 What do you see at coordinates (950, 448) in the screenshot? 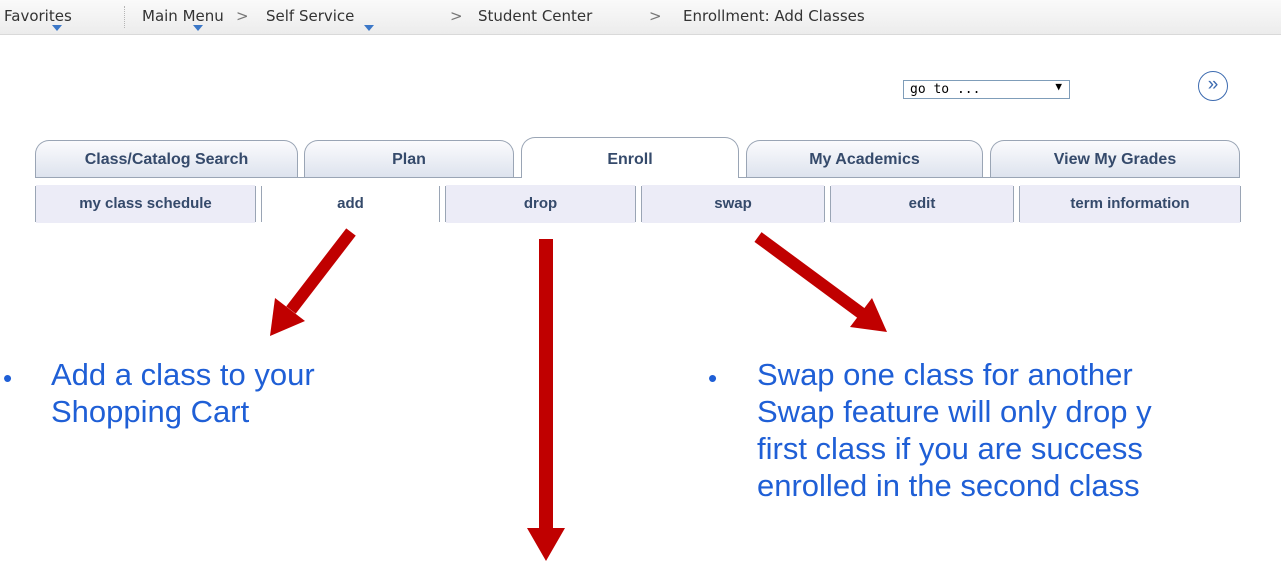
I see `swap-note-line3: first class if you are success` at bounding box center [950, 448].